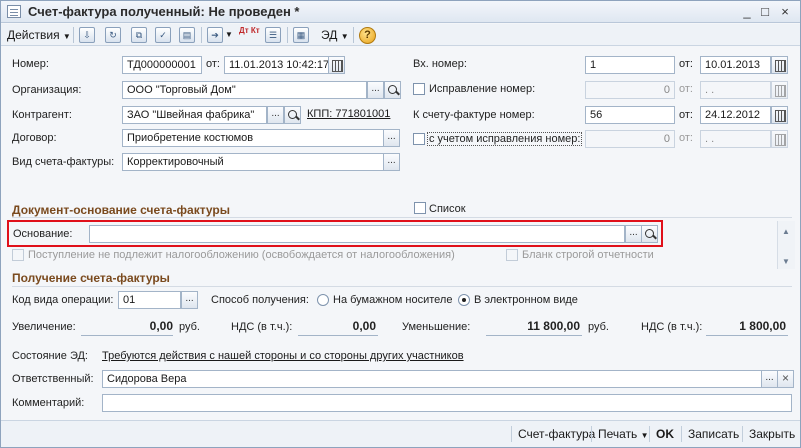 This screenshot has width=801, height=448. Describe the element at coordinates (253, 162) in the screenshot. I see `invoice-type-field: Корректировочный` at that location.